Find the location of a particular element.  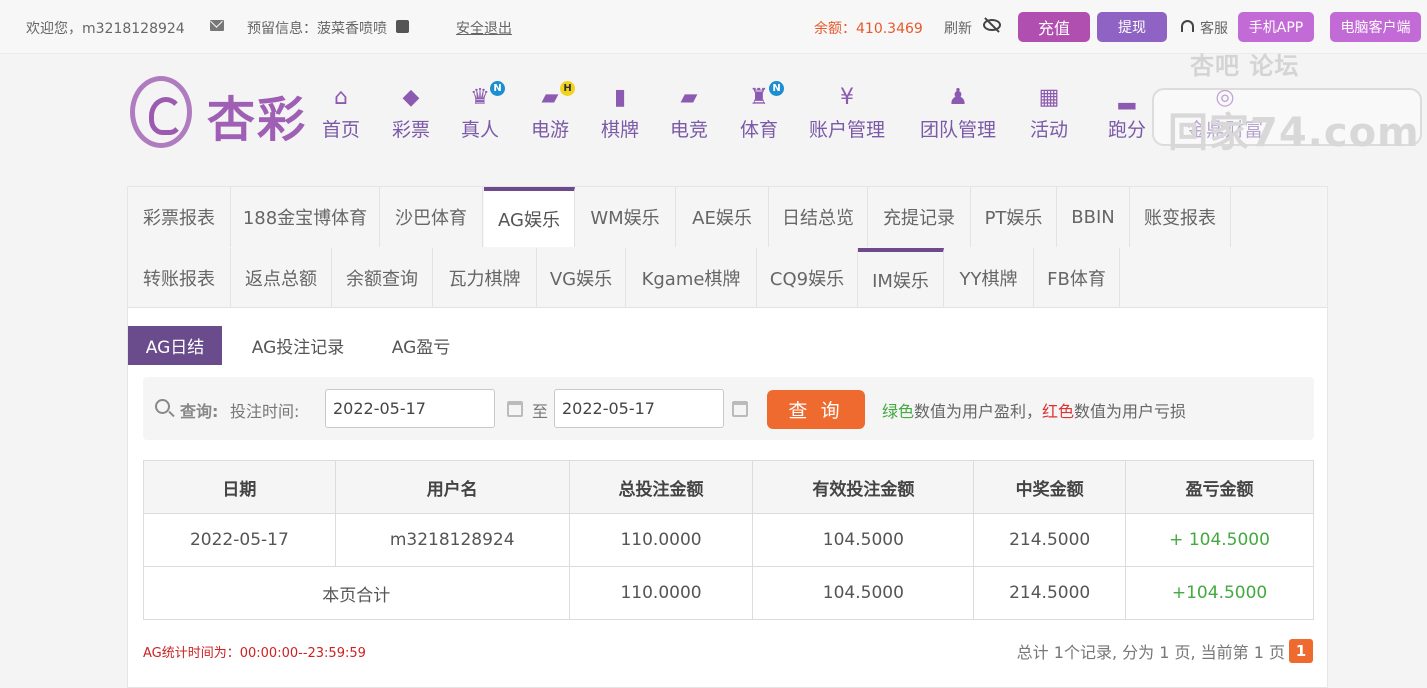

esports-gamepad-icon: ▰ is located at coordinates (689, 97).